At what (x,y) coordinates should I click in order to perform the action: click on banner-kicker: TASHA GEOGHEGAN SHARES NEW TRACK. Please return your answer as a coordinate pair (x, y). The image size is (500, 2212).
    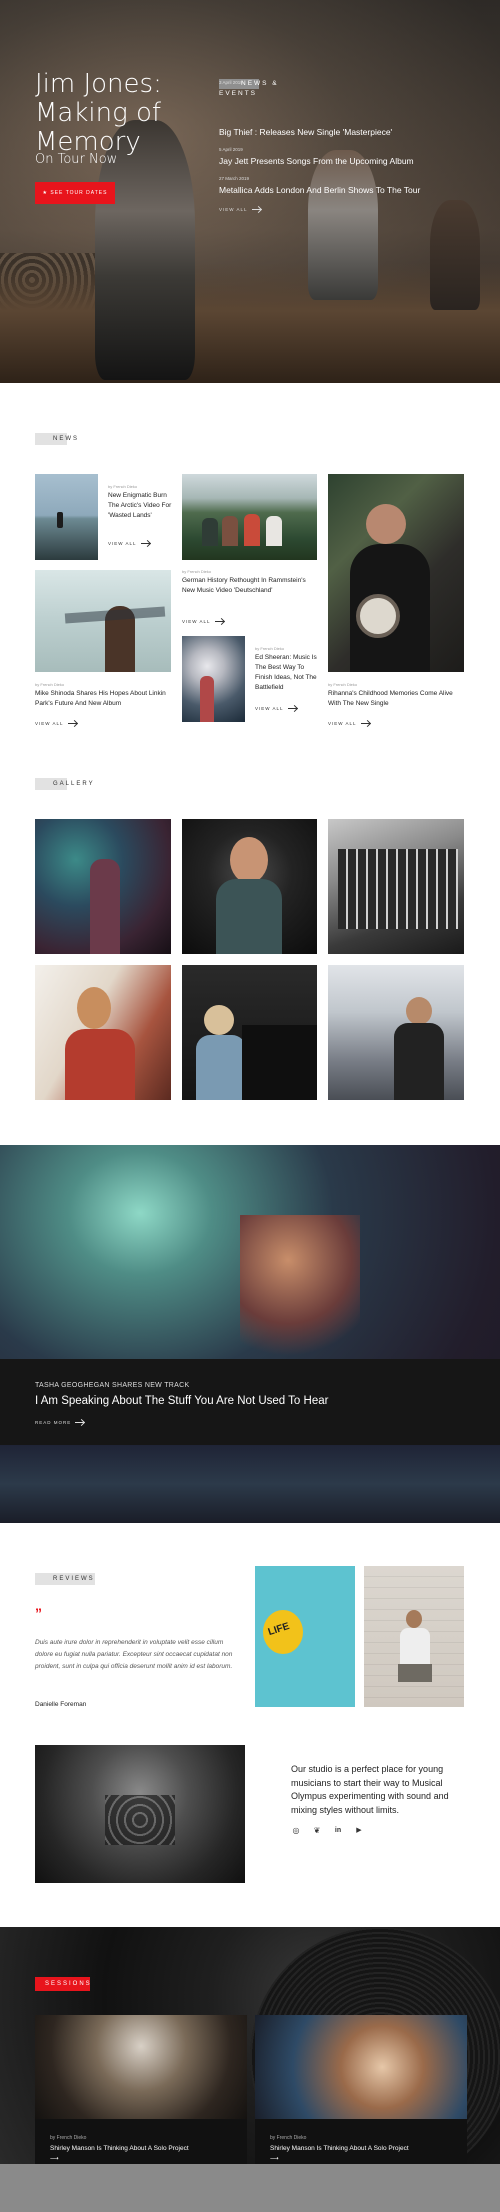
    Looking at the image, I should click on (112, 1385).